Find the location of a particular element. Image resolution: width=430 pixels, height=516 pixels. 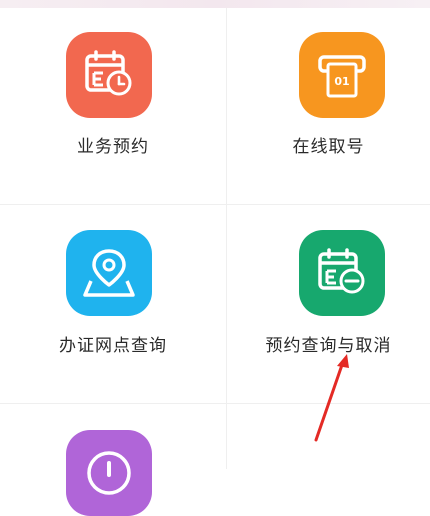

service-label: 办证网点查询 is located at coordinates (113, 346).